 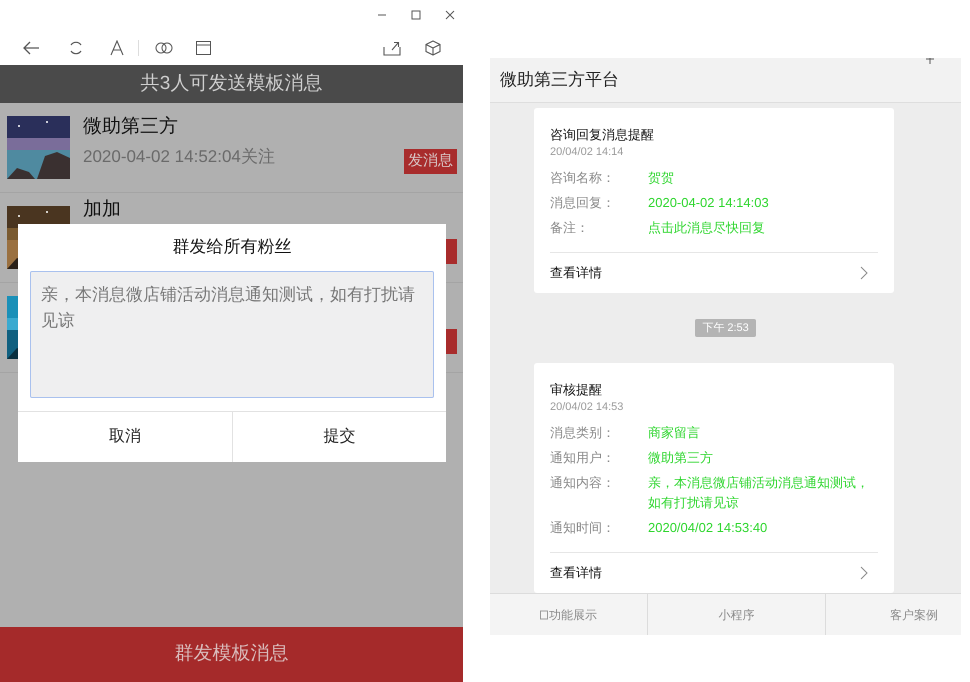 What do you see at coordinates (117, 48) in the screenshot?
I see `font-icon` at bounding box center [117, 48].